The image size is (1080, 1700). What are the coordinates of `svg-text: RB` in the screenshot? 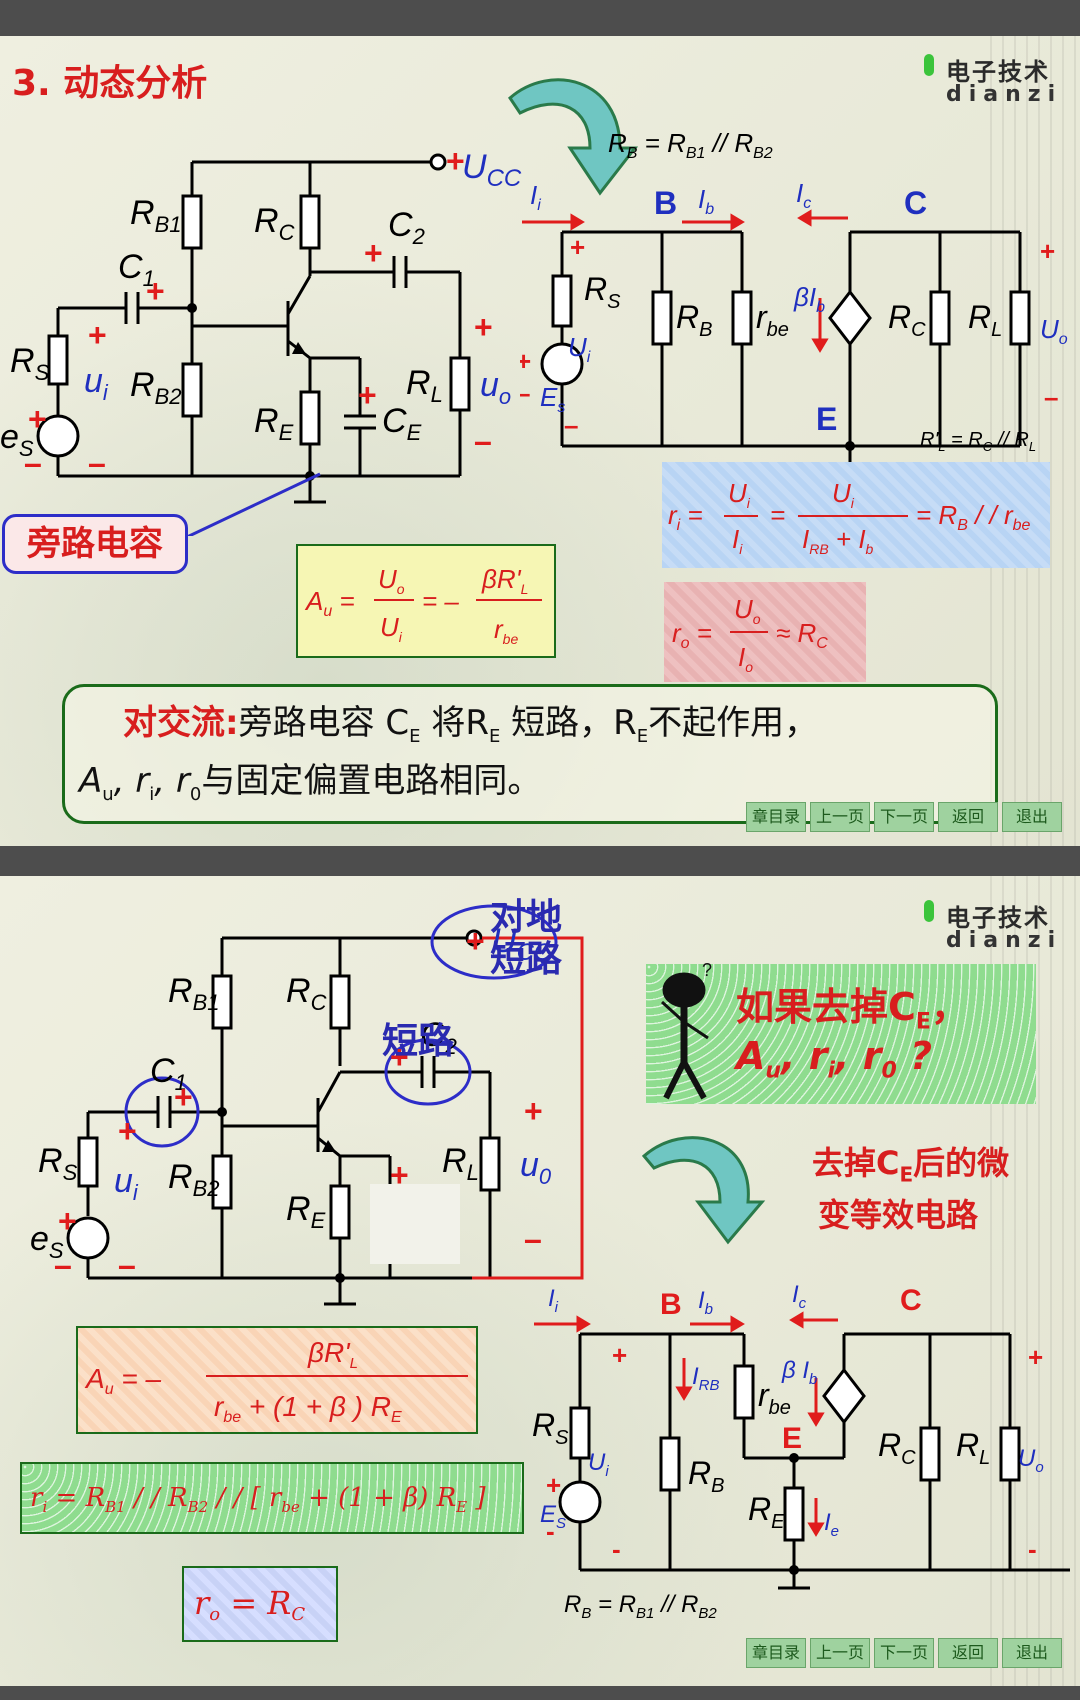 It's located at (706, 1476).